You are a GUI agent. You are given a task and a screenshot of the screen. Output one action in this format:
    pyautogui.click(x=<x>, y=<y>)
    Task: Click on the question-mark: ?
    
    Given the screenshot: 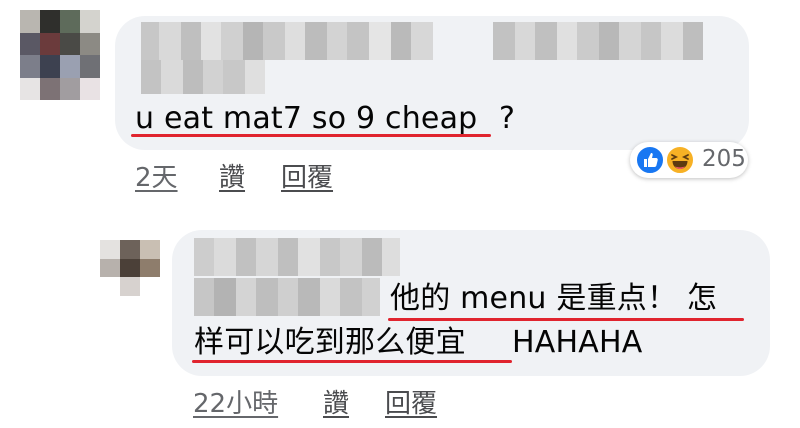 What is the action you would take?
    pyautogui.click(x=507, y=118)
    